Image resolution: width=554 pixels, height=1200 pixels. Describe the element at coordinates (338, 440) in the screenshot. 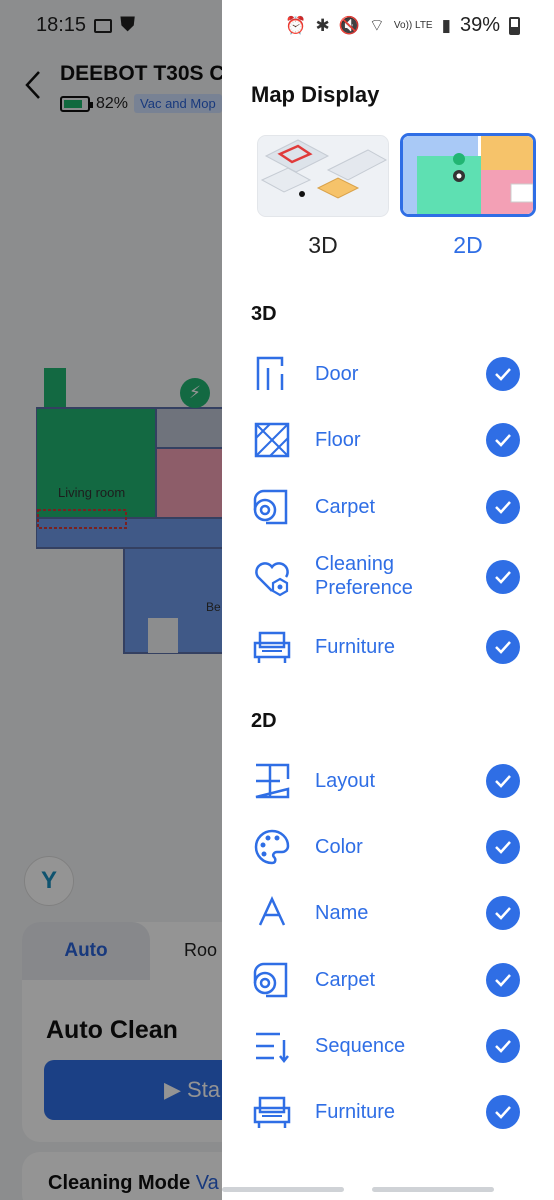

I see `toggle-label: Floor` at that location.